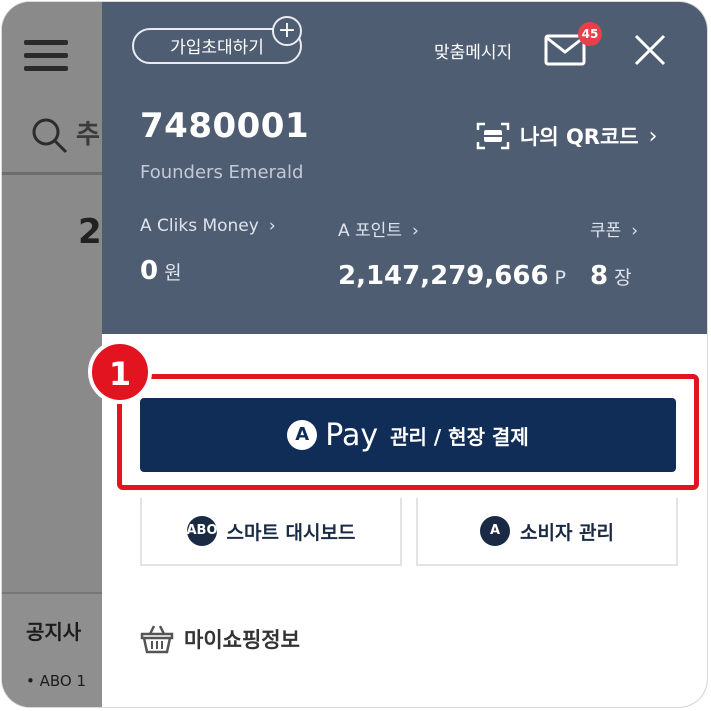  What do you see at coordinates (222, 172) in the screenshot?
I see `member-grade: Founders Emerald` at bounding box center [222, 172].